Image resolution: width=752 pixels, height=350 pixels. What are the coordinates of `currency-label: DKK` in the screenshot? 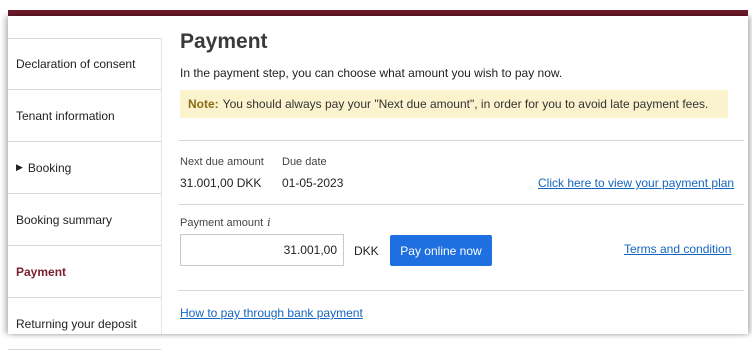 It's located at (366, 251).